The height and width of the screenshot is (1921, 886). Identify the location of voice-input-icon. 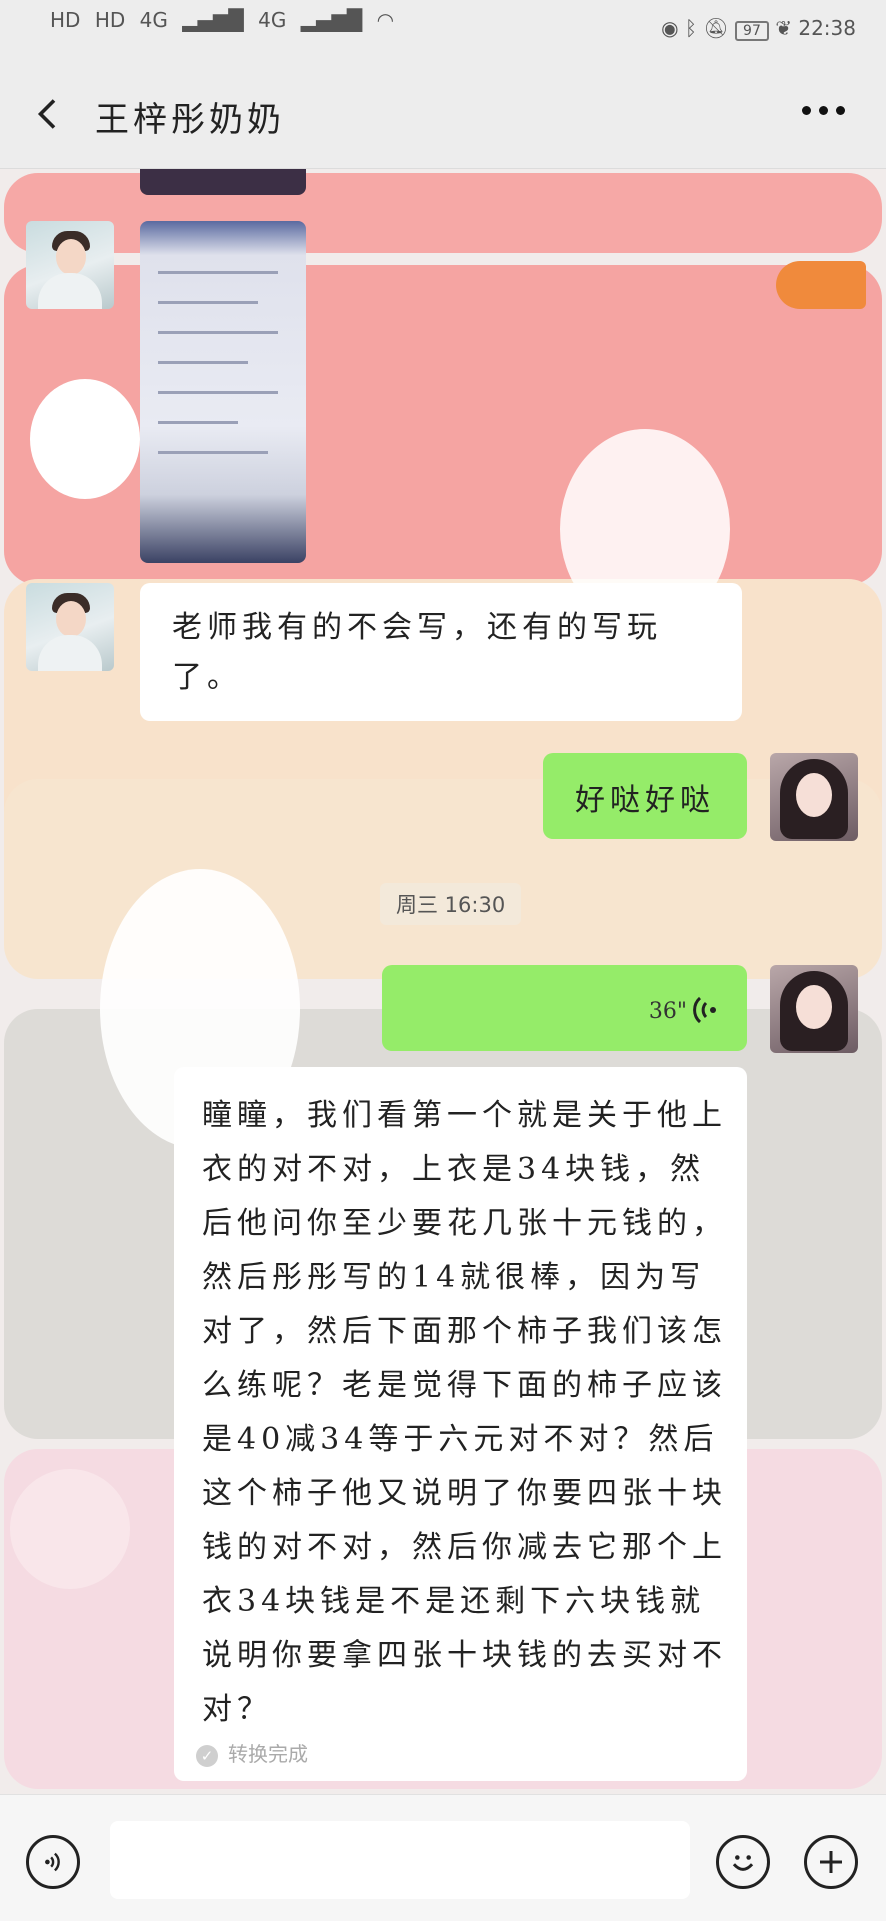
(52, 1862).